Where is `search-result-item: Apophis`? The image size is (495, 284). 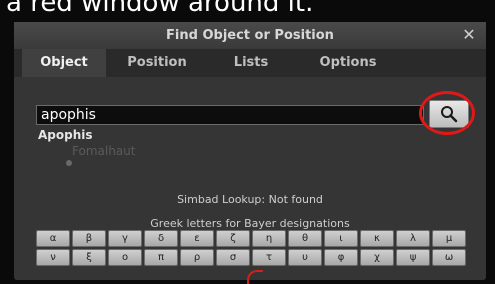
search-result-item: Apophis is located at coordinates (65, 135).